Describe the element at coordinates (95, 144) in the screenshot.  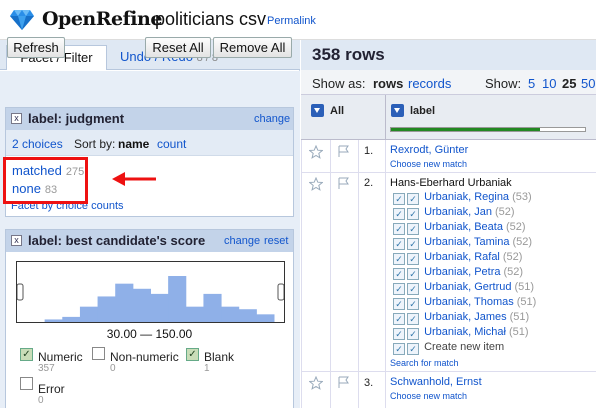
I see `sort-by-label: Sort by:` at that location.